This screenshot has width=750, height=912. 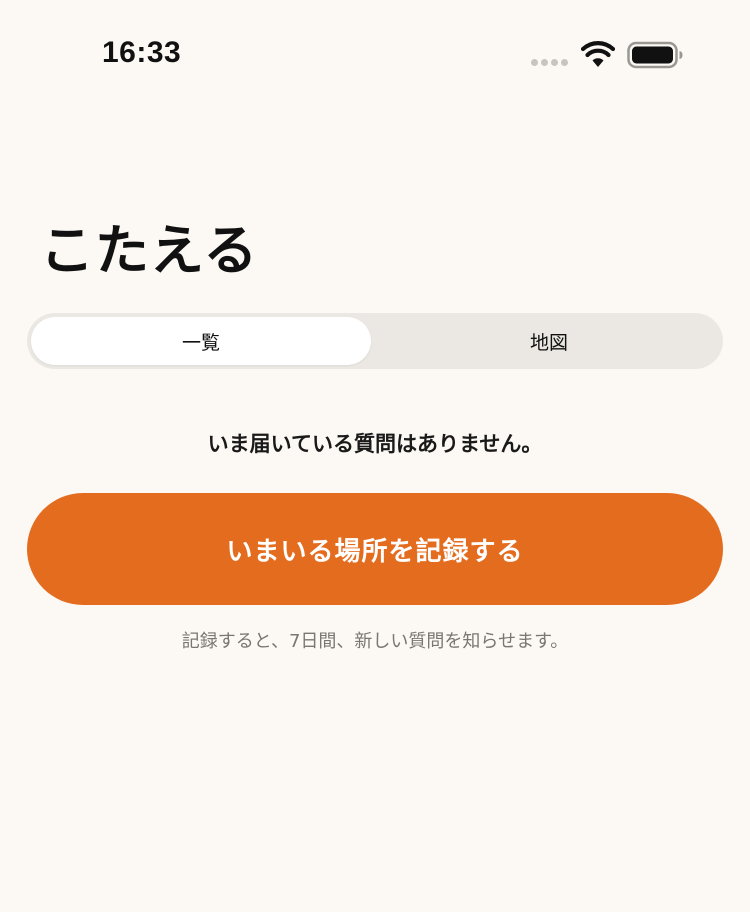 What do you see at coordinates (375, 55) in the screenshot?
I see `status-bar: 16:33` at bounding box center [375, 55].